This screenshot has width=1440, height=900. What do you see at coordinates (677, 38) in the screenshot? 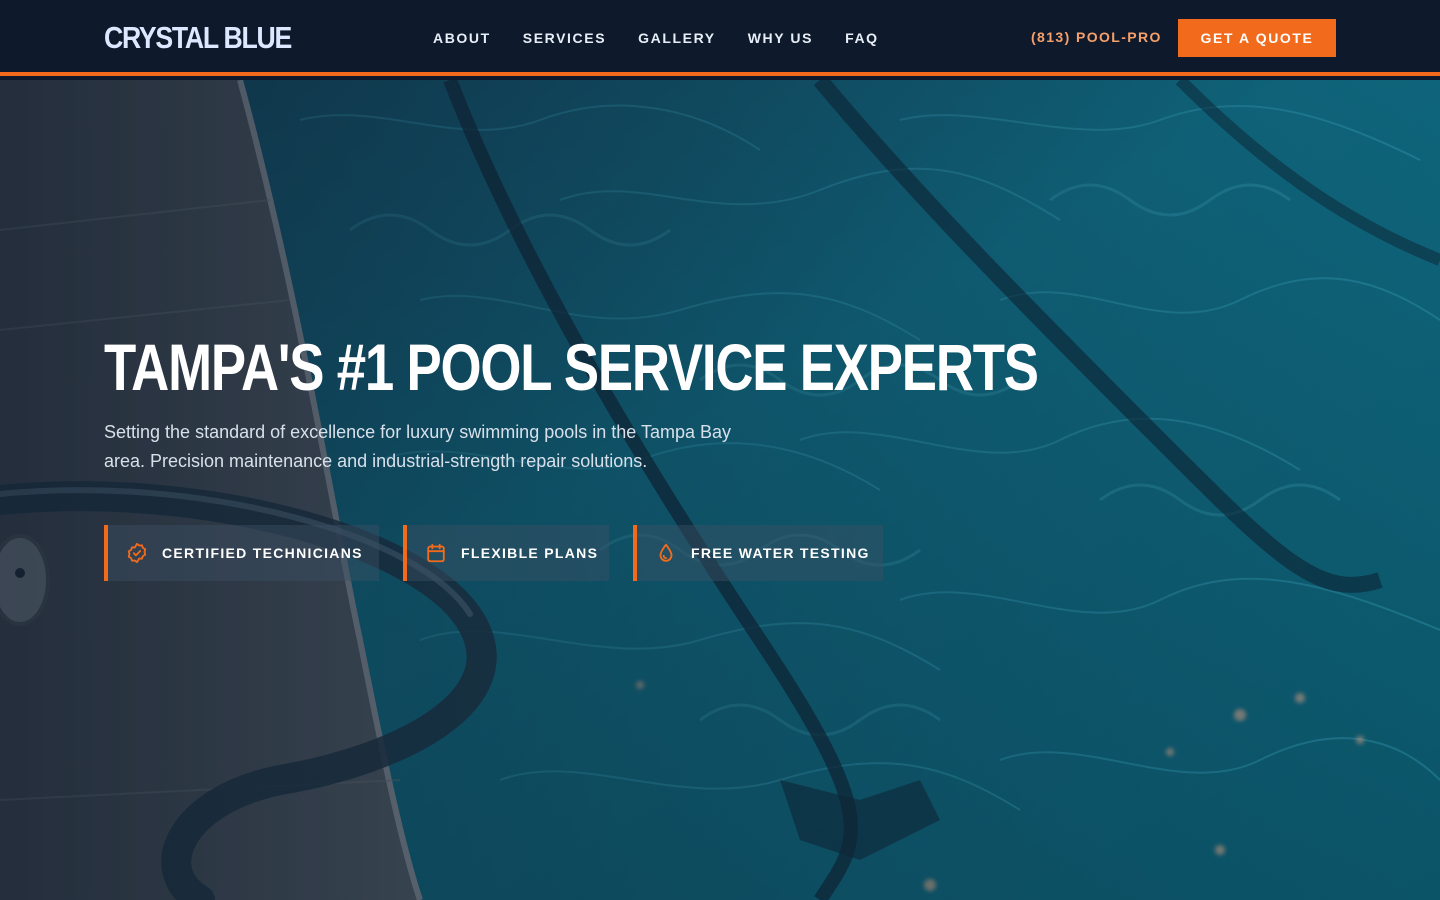
I see `nav-link-gallery: GALLERY` at bounding box center [677, 38].